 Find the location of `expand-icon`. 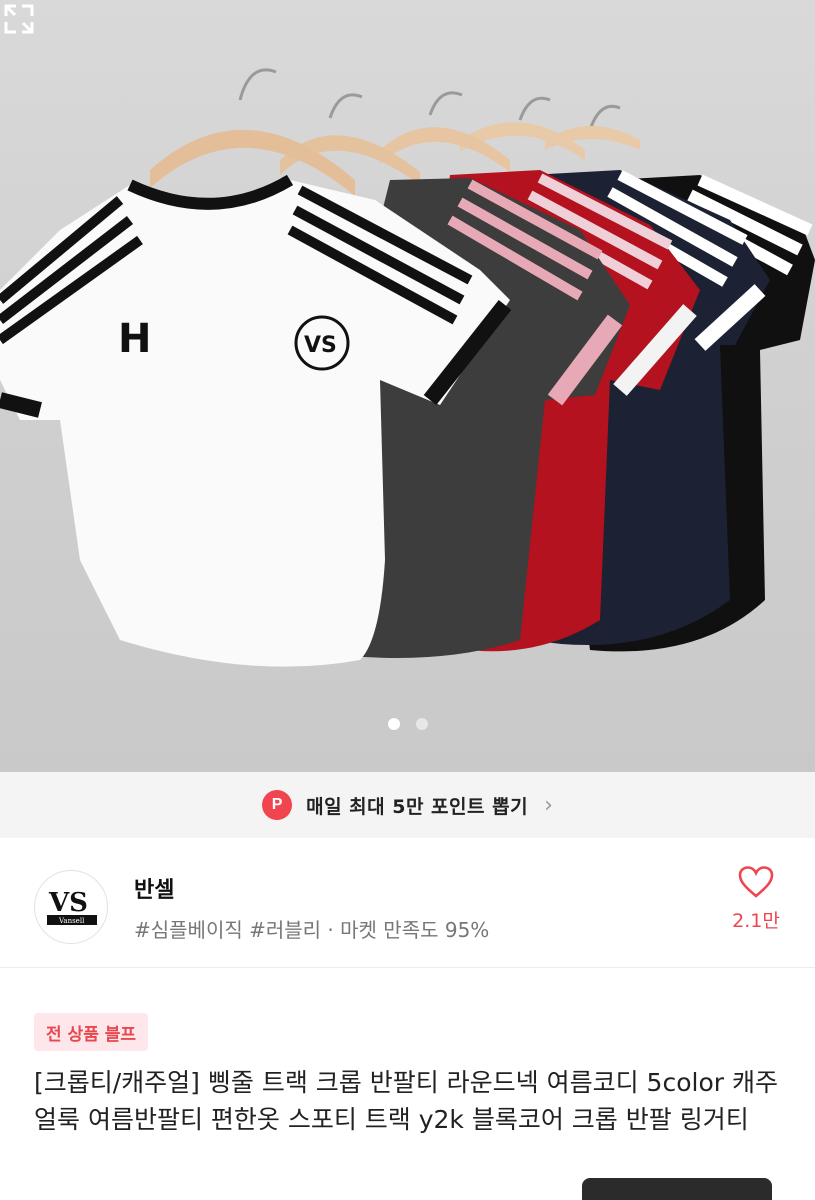

expand-icon is located at coordinates (19, 19).